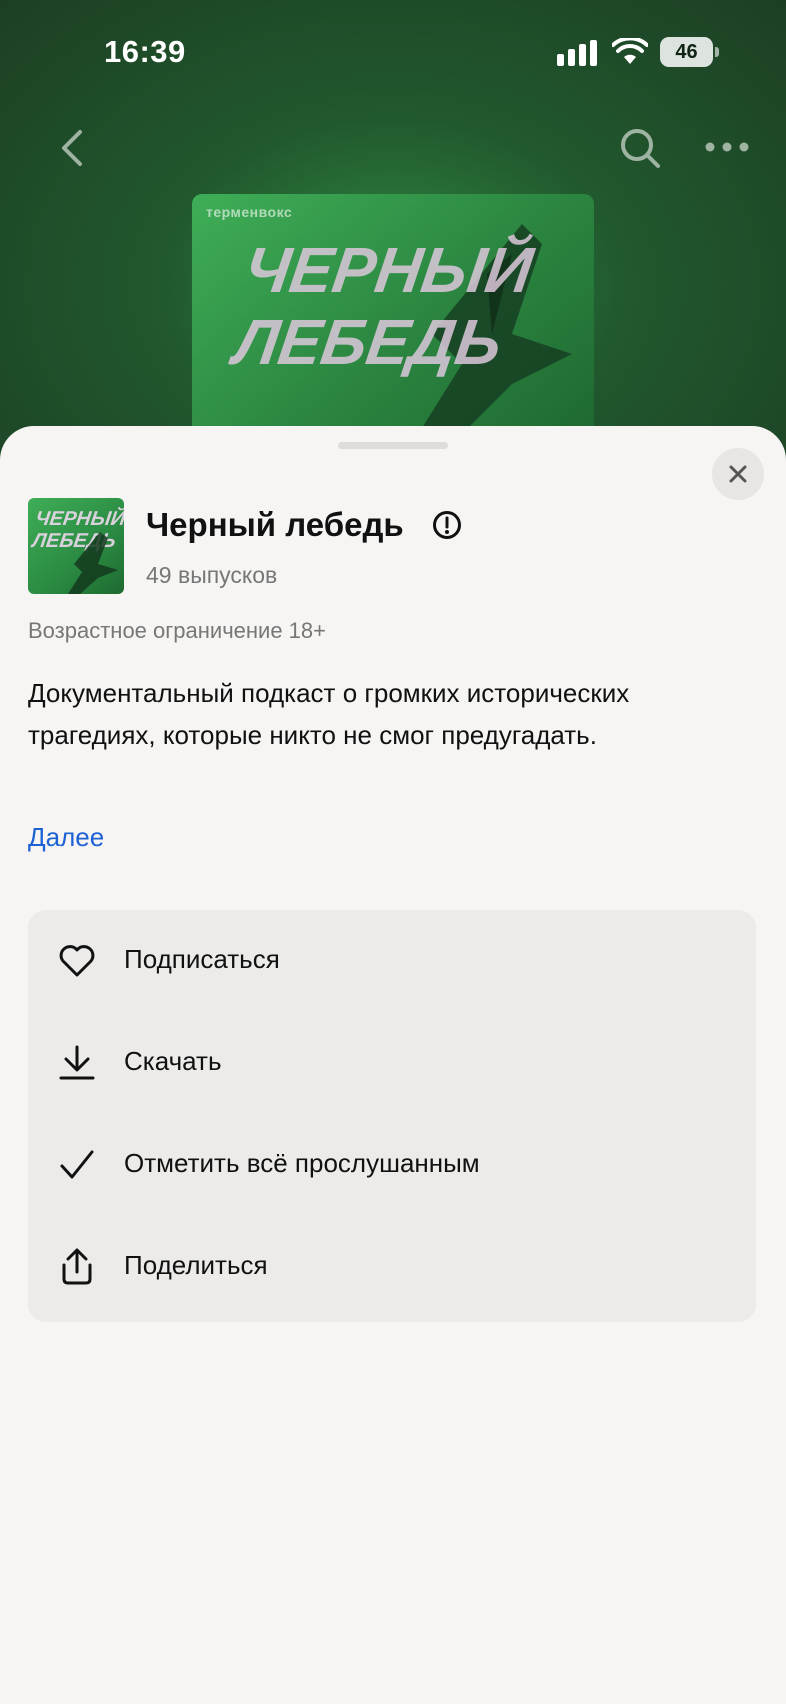 This screenshot has height=1704, width=786. I want to click on cover-title: ЧЕРНЫЙ ЛЕБЕДЬ, so click(400, 306).